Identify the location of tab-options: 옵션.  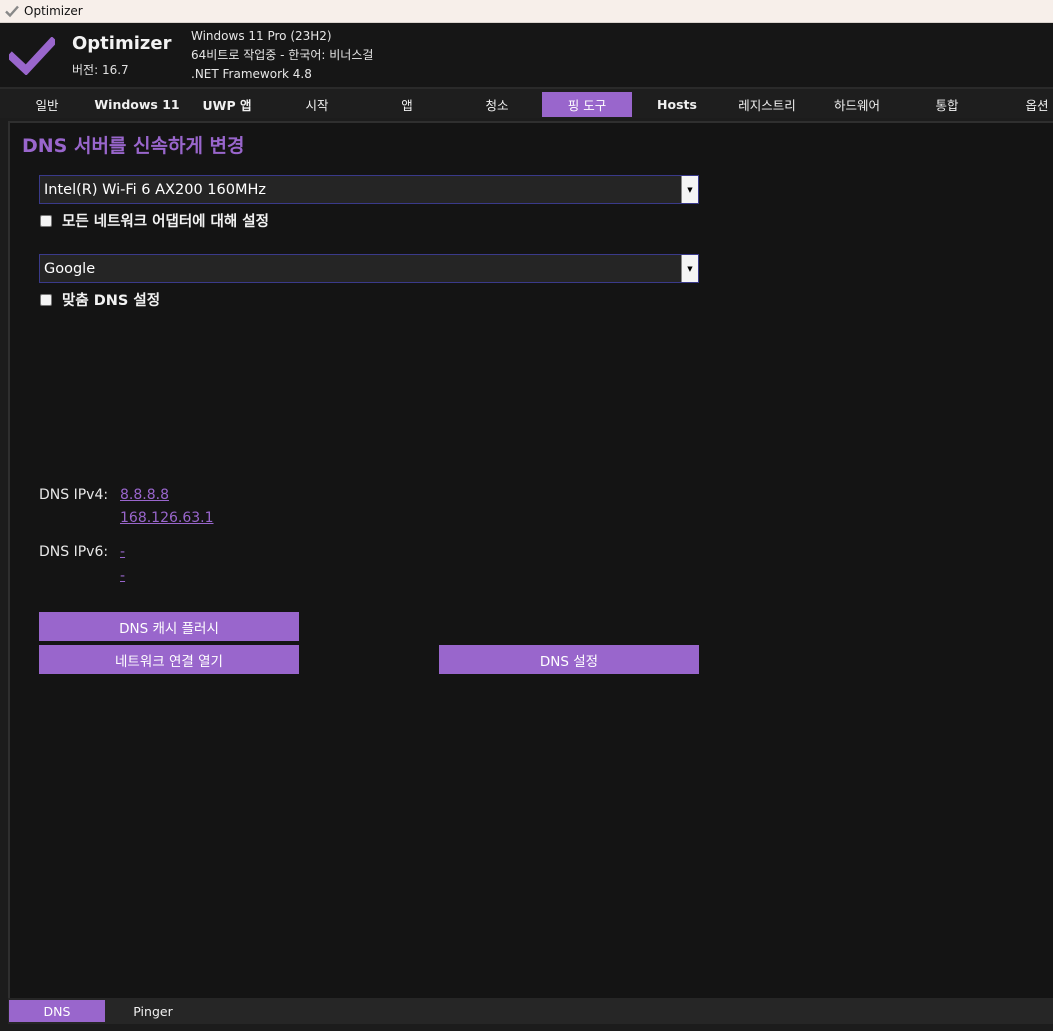
(1022, 104).